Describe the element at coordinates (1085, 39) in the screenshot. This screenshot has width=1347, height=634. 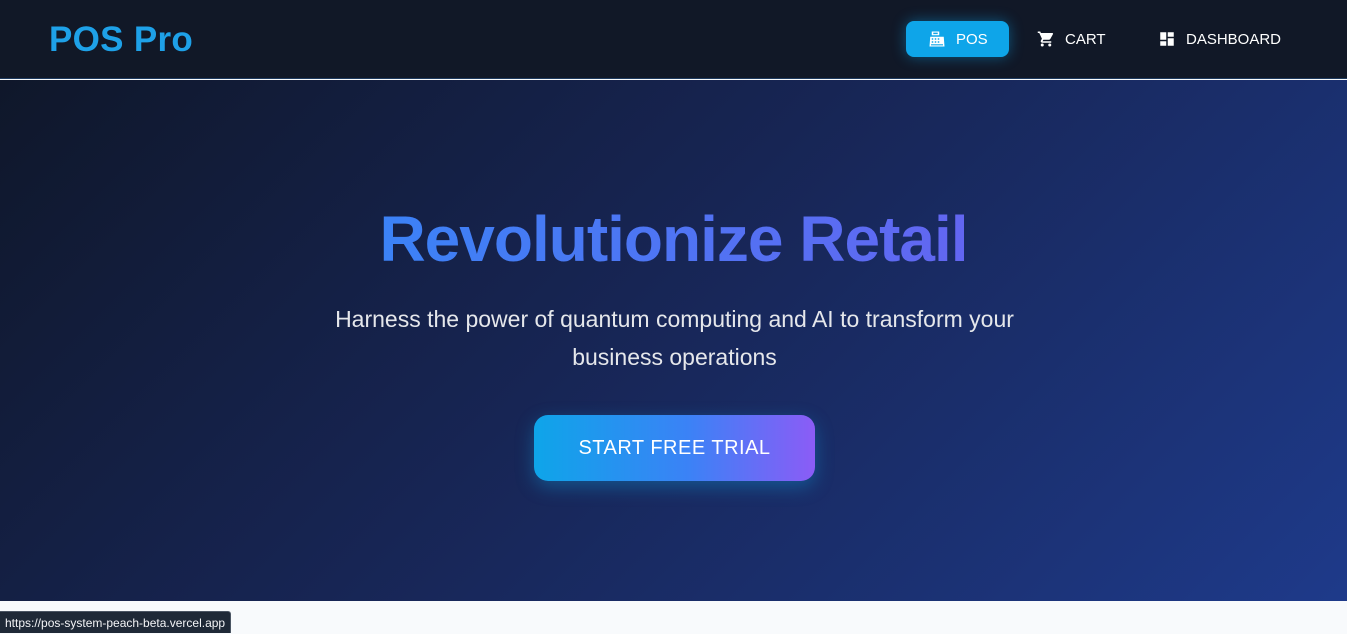
I see `nav-item-label: CART` at that location.